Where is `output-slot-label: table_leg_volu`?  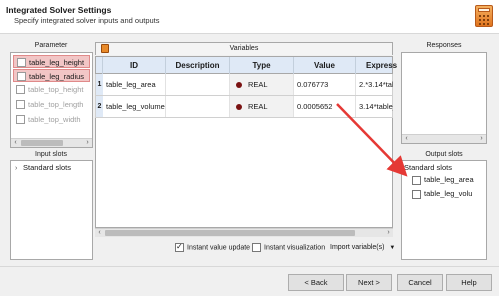 output-slot-label: table_leg_volu is located at coordinates (448, 193).